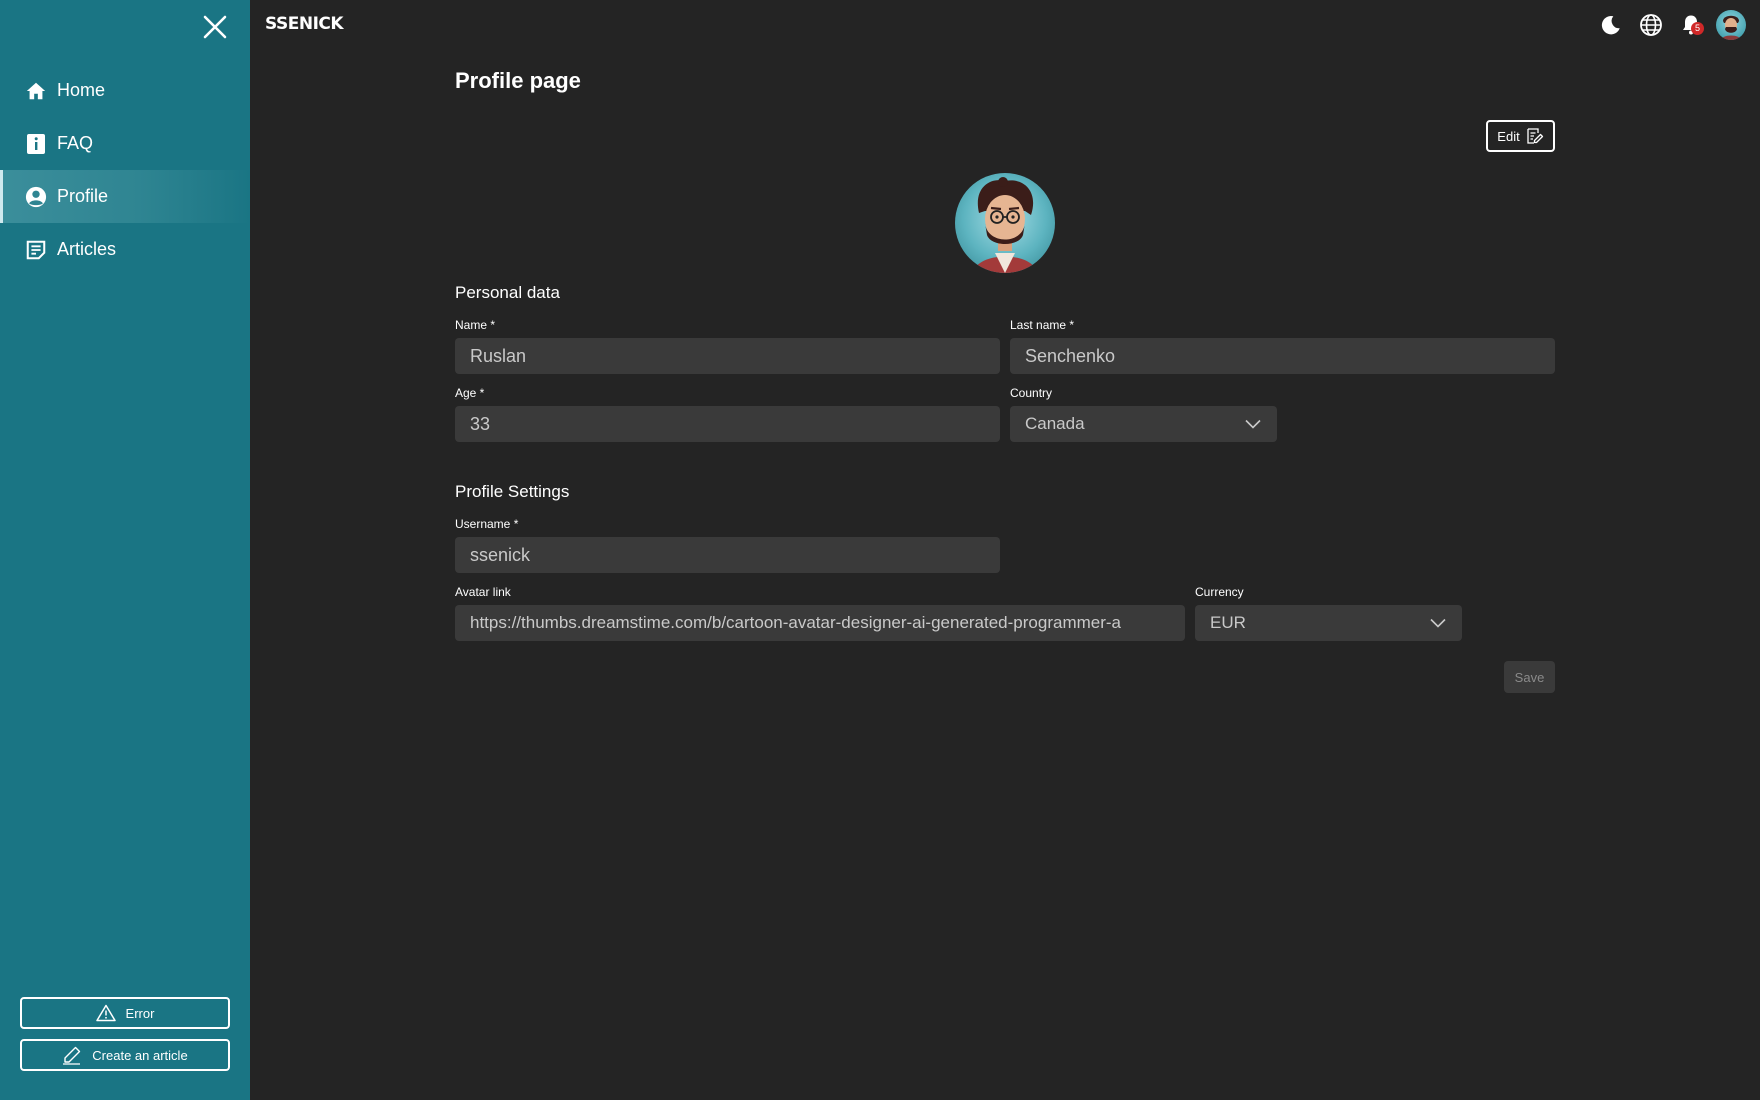  I want to click on language-button, so click(1651, 25).